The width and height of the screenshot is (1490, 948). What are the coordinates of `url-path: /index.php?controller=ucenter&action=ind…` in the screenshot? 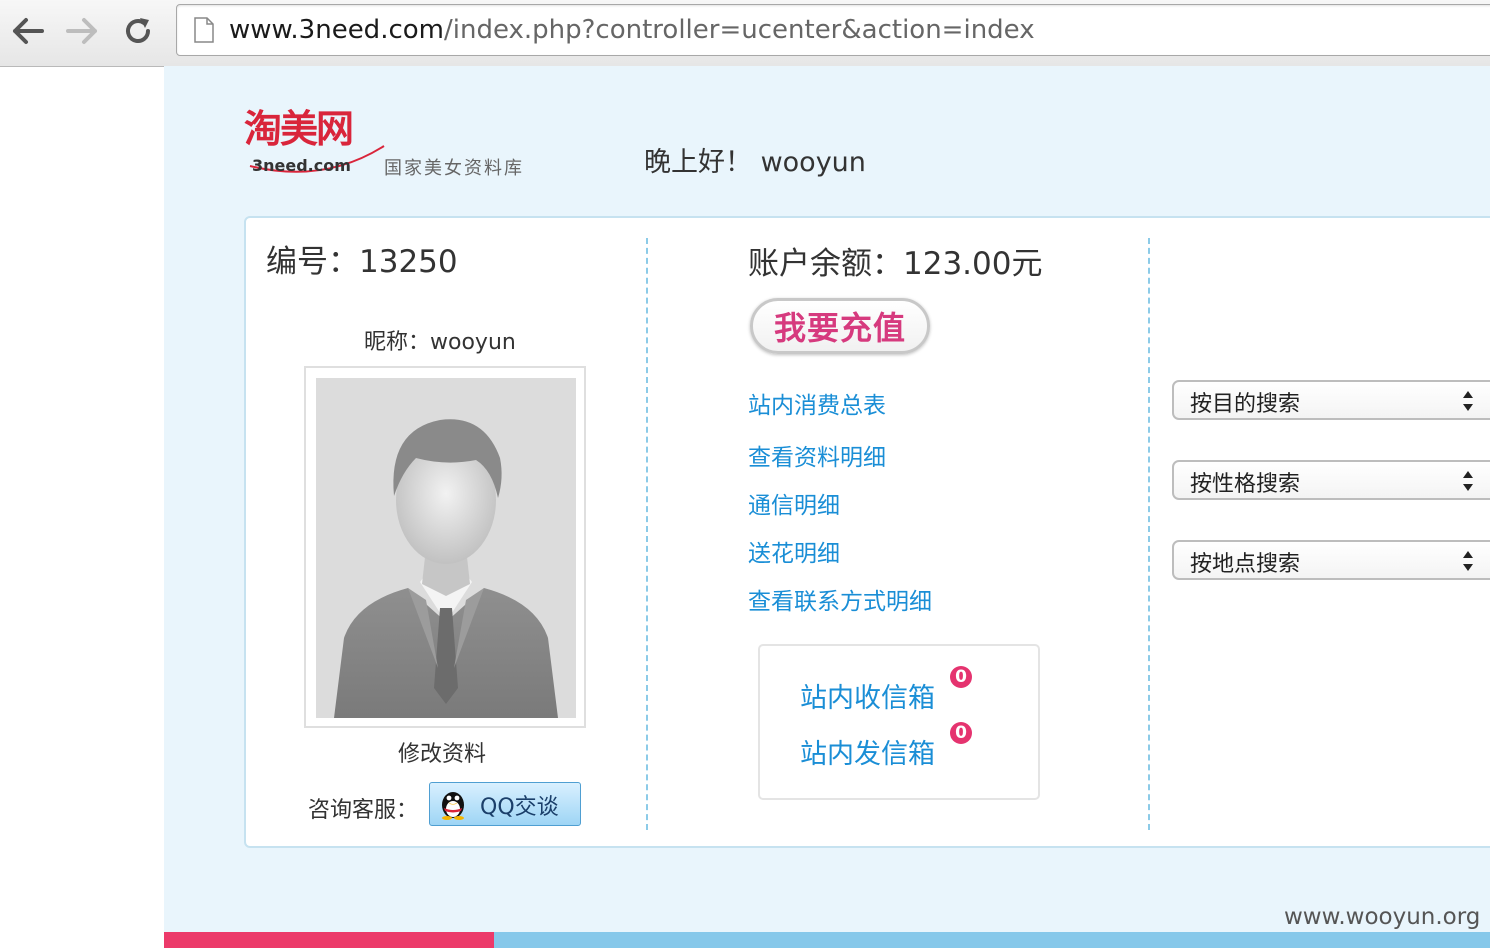 It's located at (739, 30).